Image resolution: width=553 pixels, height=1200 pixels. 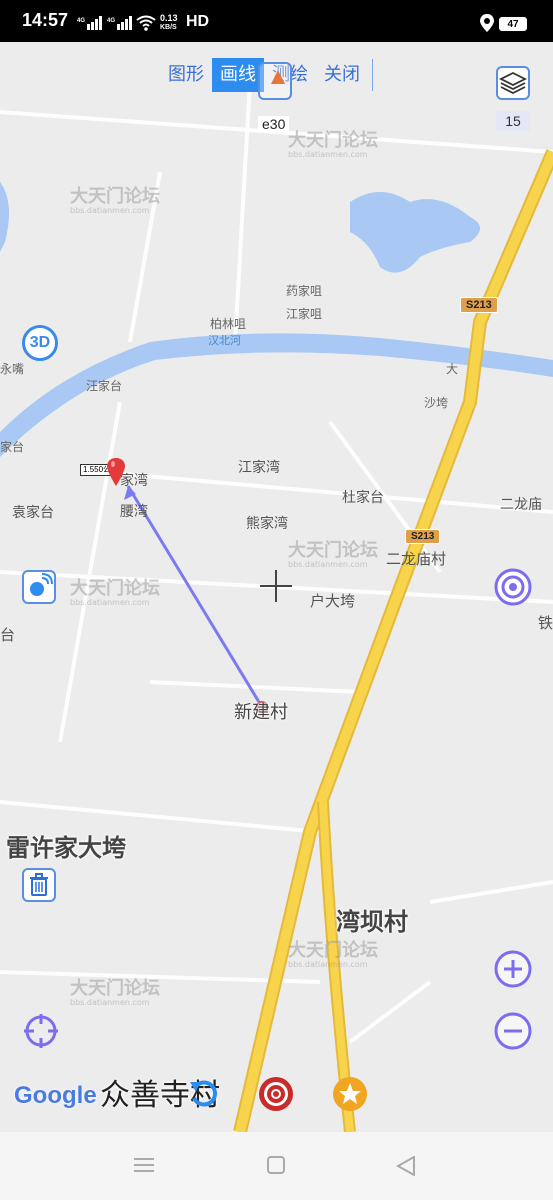 I want to click on target-icon, so click(x=513, y=587).